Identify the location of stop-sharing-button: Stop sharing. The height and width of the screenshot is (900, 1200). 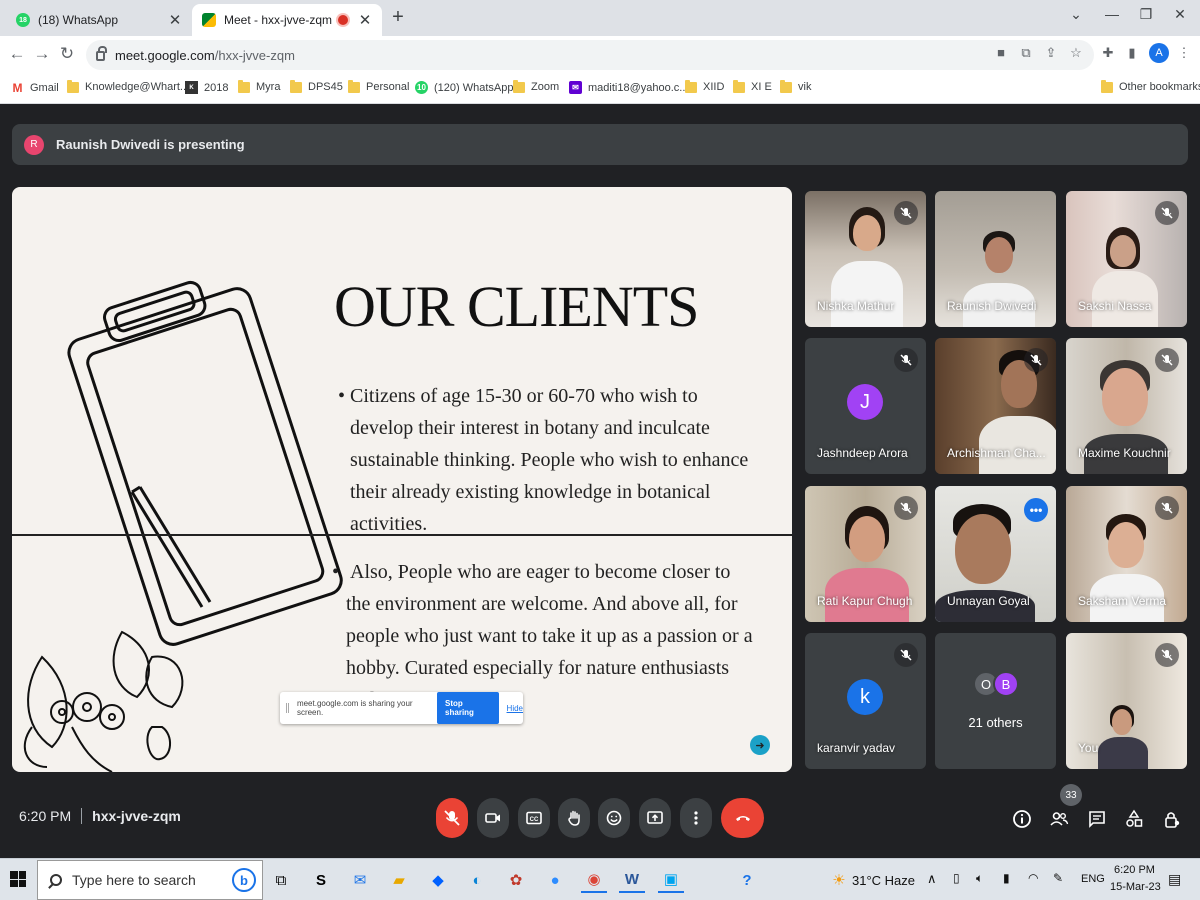
(468, 708).